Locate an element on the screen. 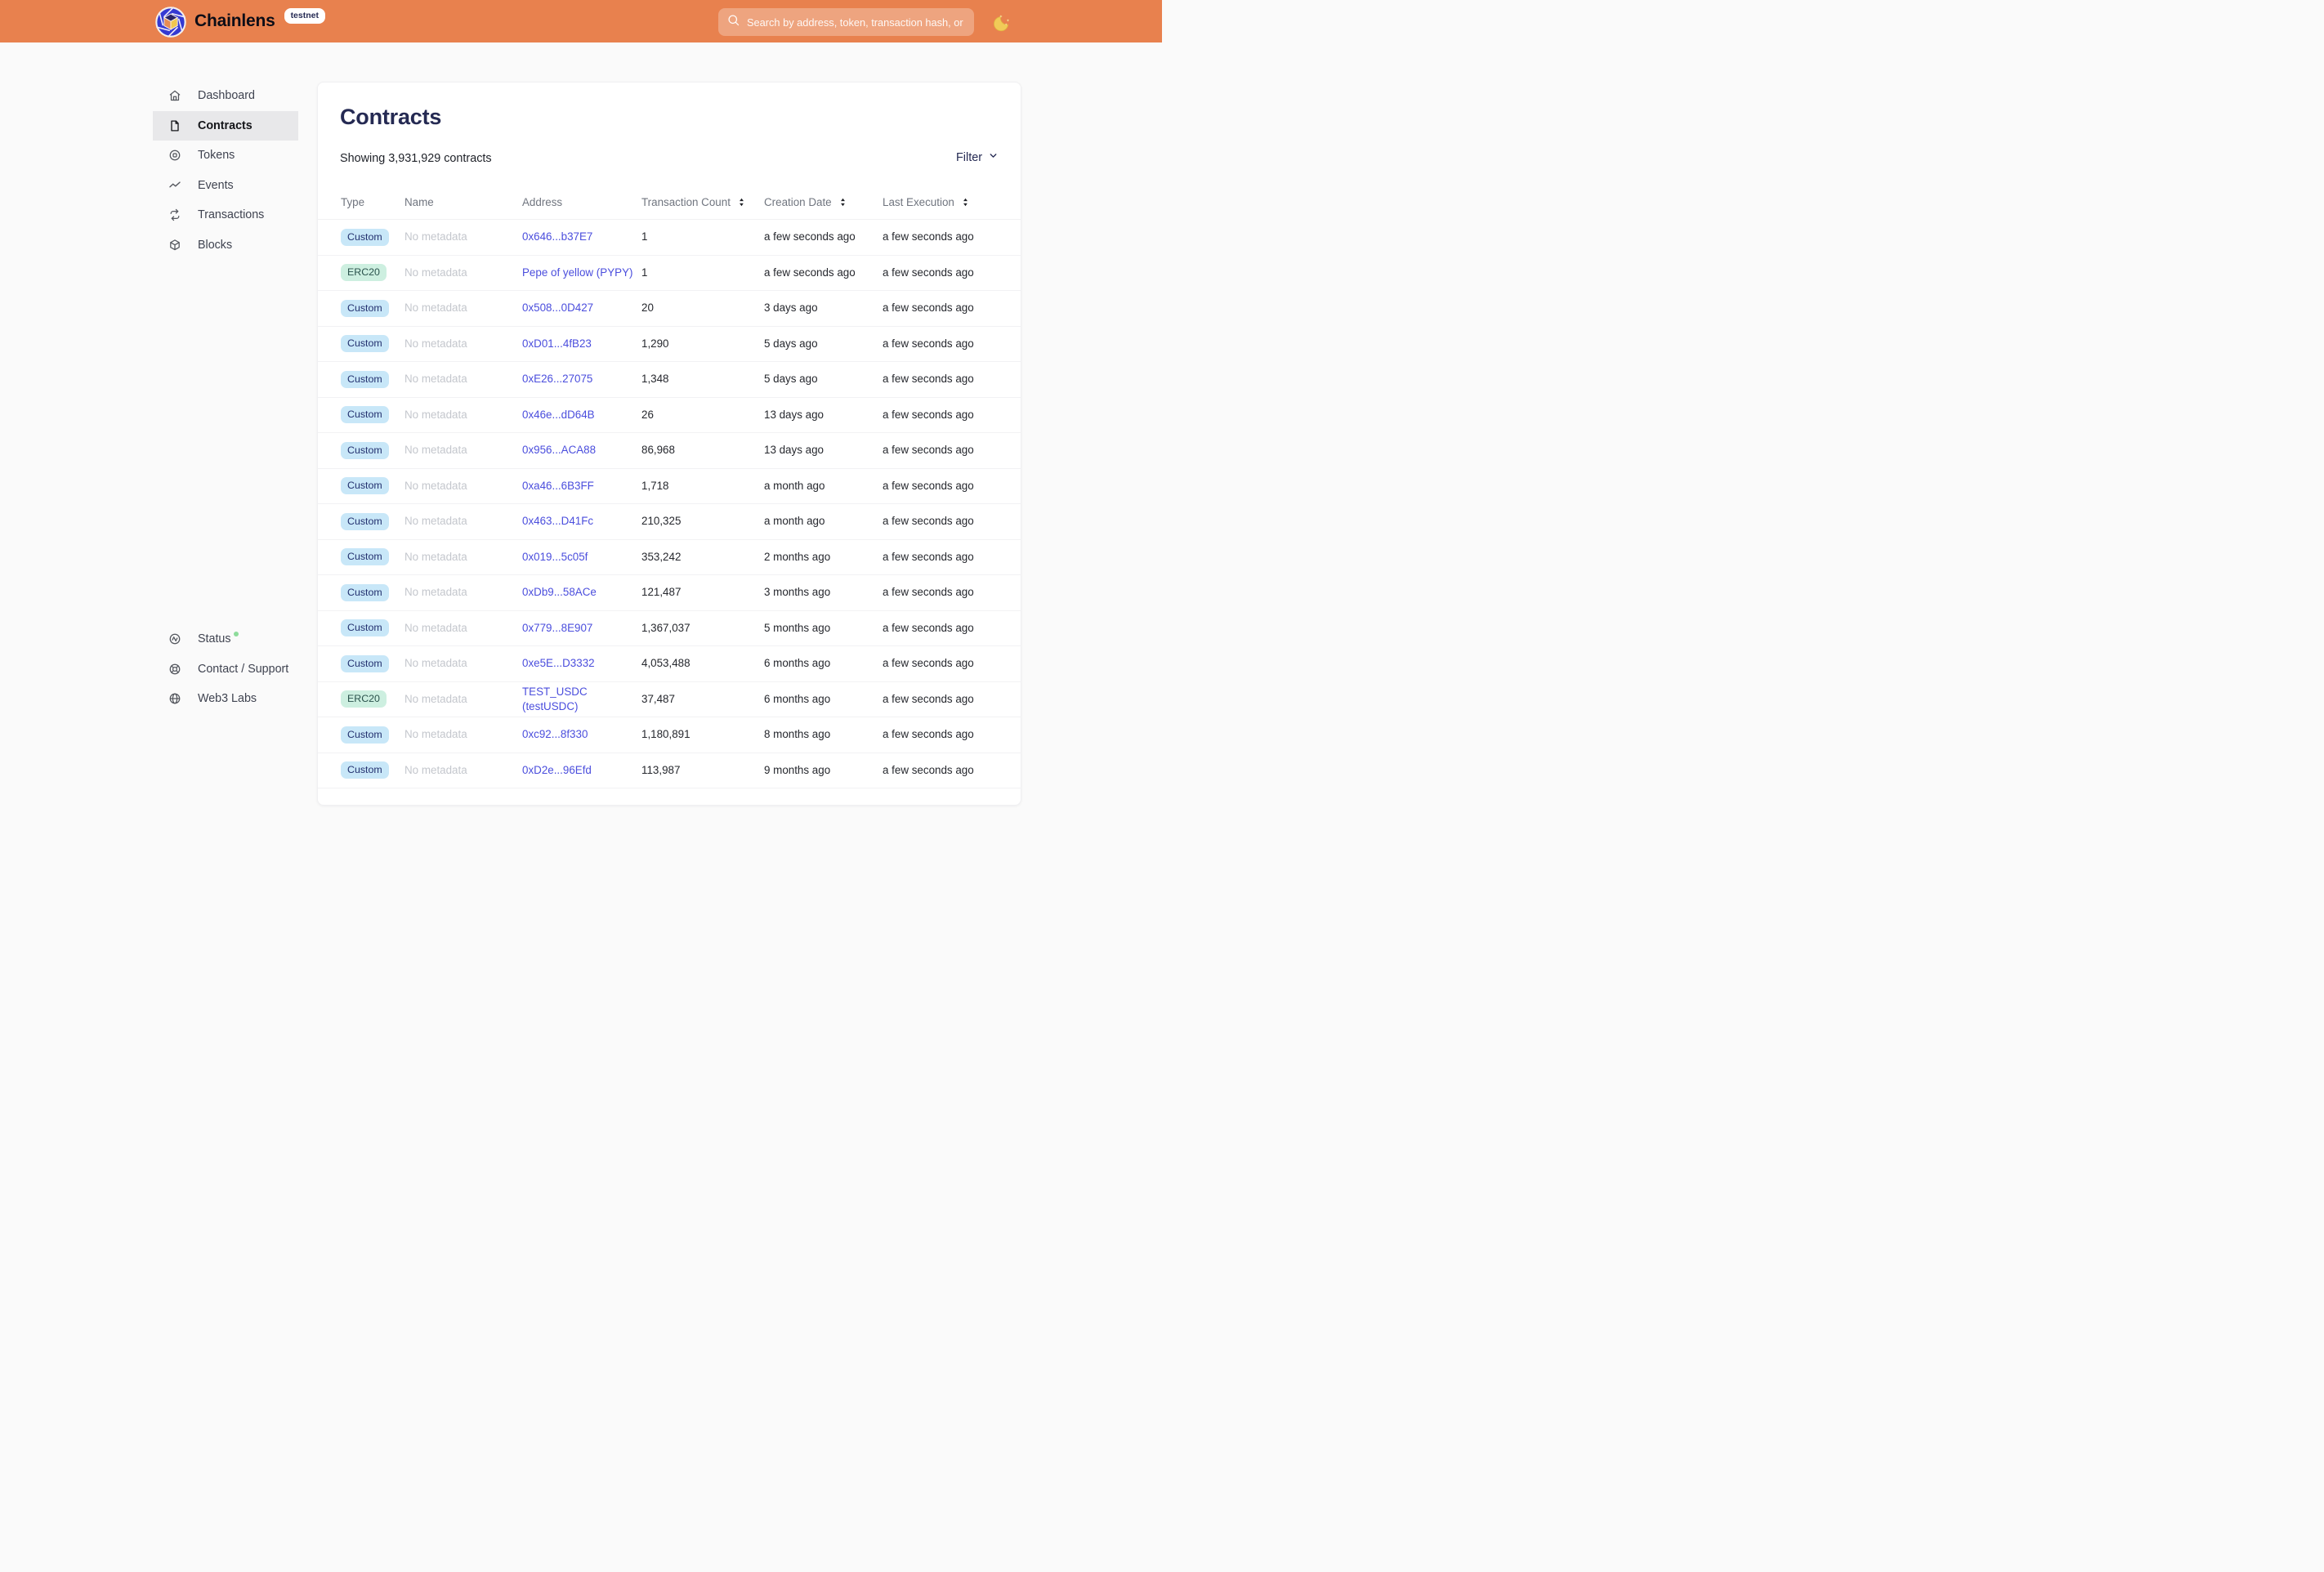 The height and width of the screenshot is (1572, 2324). contract-address-link: TEST_USDC (testUSDC) is located at coordinates (555, 699).